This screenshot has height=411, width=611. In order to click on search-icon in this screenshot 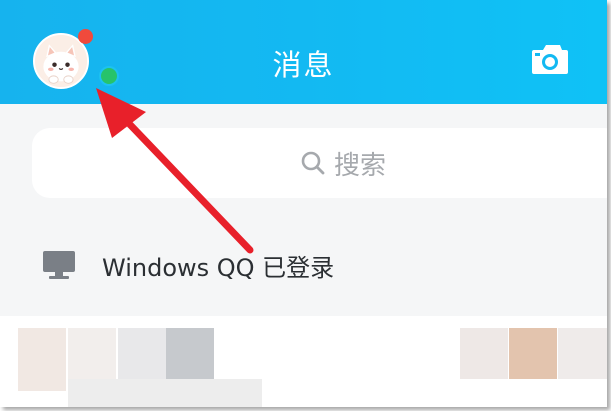, I will do `click(313, 163)`.